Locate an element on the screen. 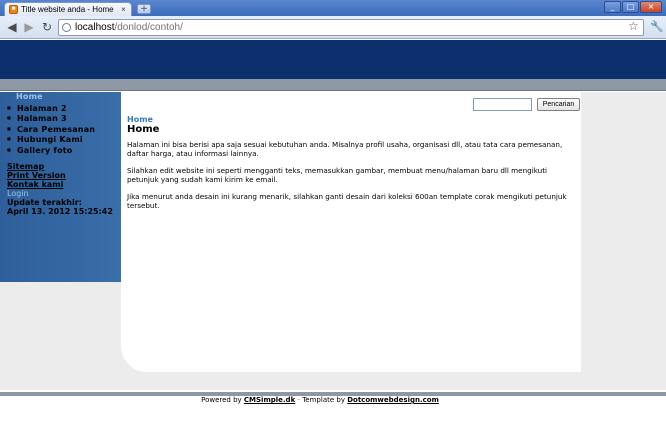 The image size is (666, 424). reload-icon: ↻ is located at coordinates (47, 27).